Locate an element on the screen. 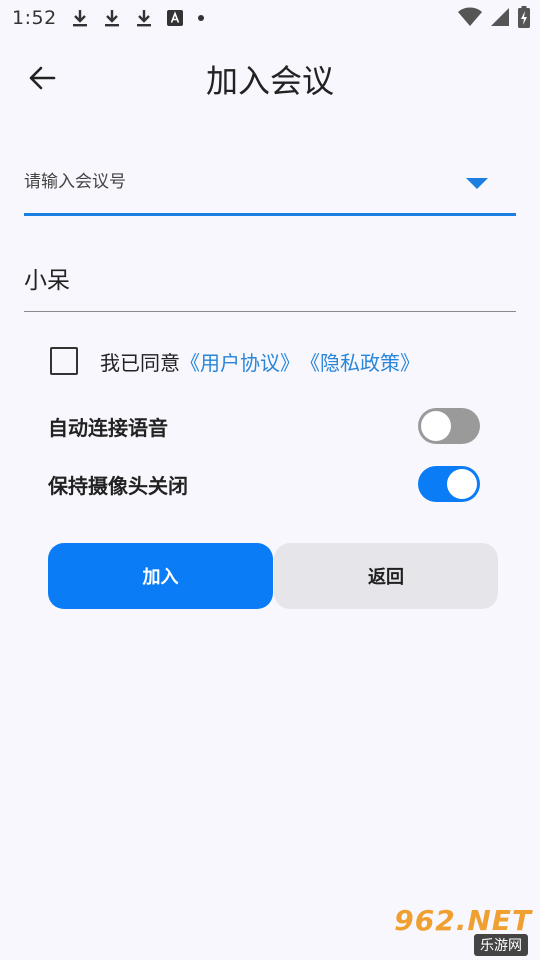 The image size is (540, 960). auto-audio-switch is located at coordinates (449, 426).